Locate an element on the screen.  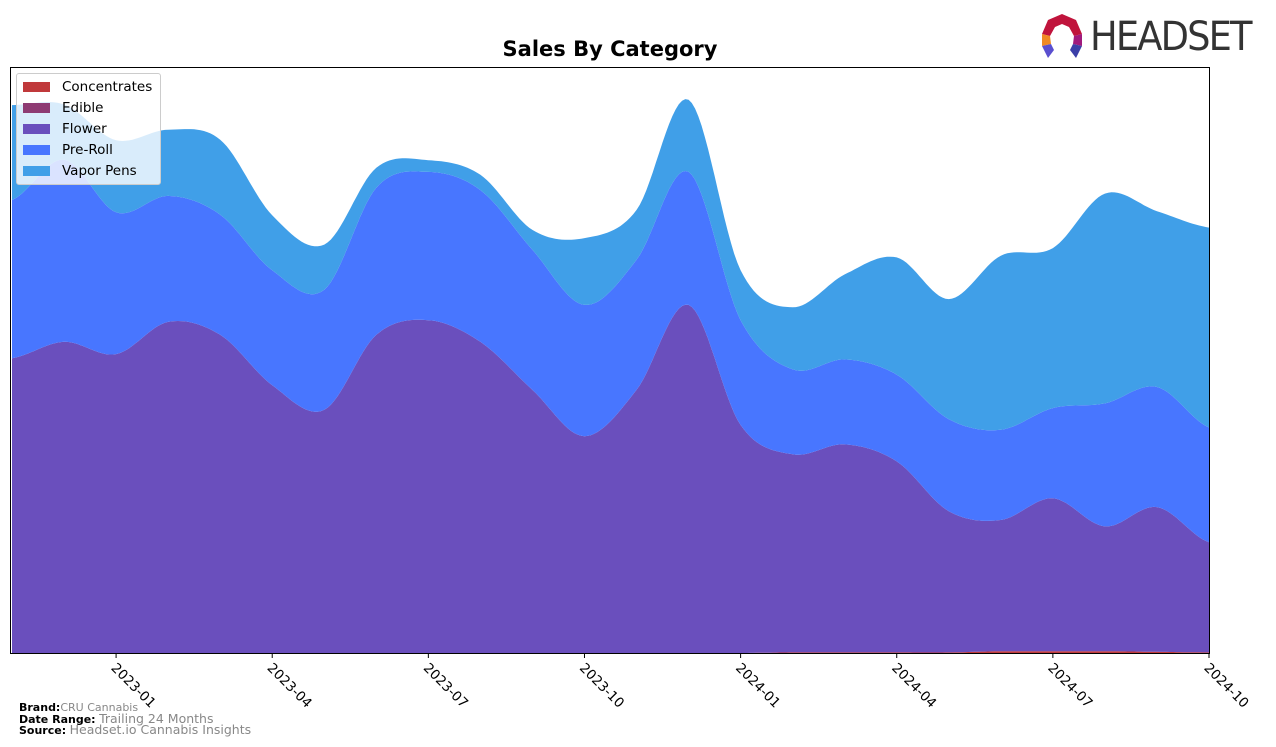
x-tick-label: 2023-04 is located at coordinates (289, 685).